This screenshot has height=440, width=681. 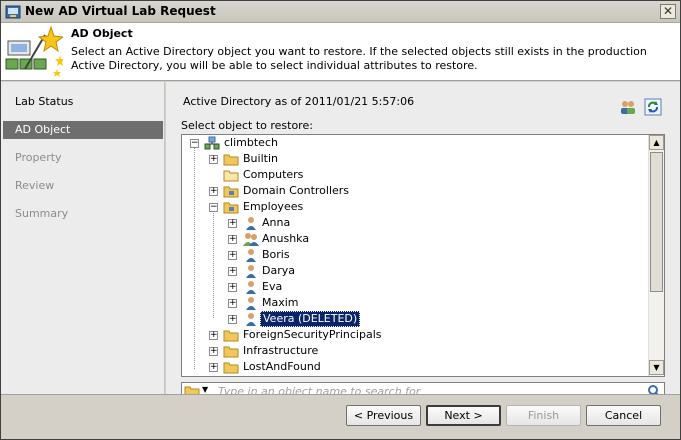 What do you see at coordinates (412, 335) in the screenshot?
I see `tree-node-foreign-security-principals: + ForeignSecurityPrincipals` at bounding box center [412, 335].